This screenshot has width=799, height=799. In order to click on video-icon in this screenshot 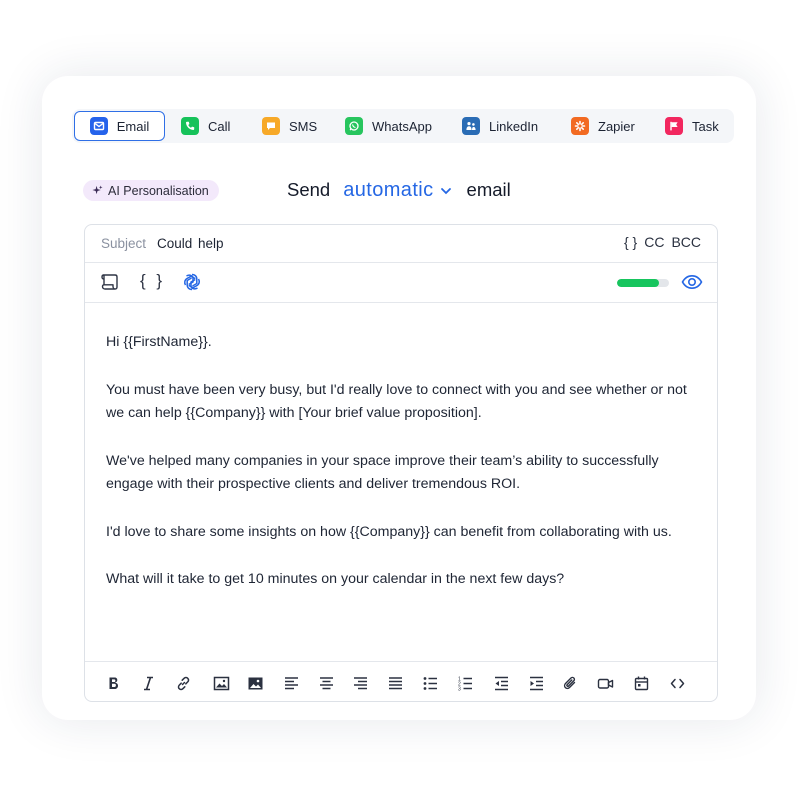, I will do `click(605, 683)`.